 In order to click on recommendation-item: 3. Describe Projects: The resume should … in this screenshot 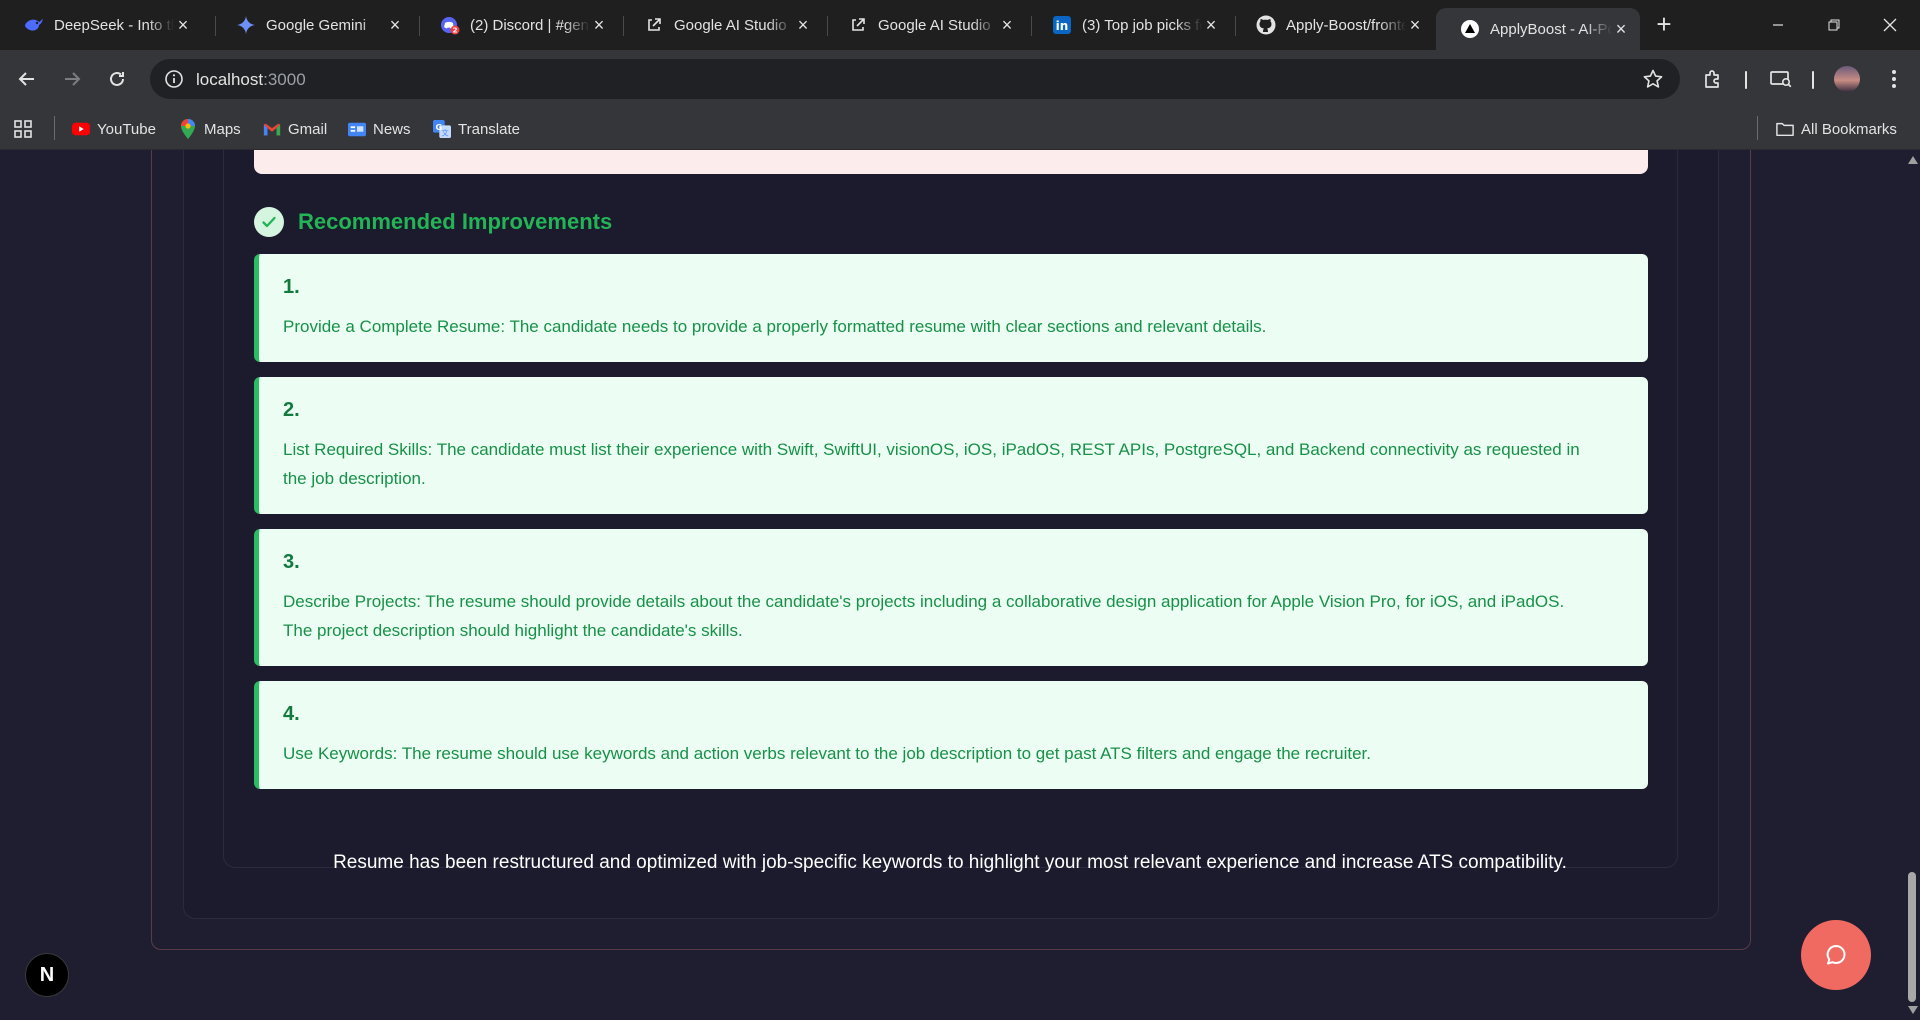, I will do `click(951, 597)`.